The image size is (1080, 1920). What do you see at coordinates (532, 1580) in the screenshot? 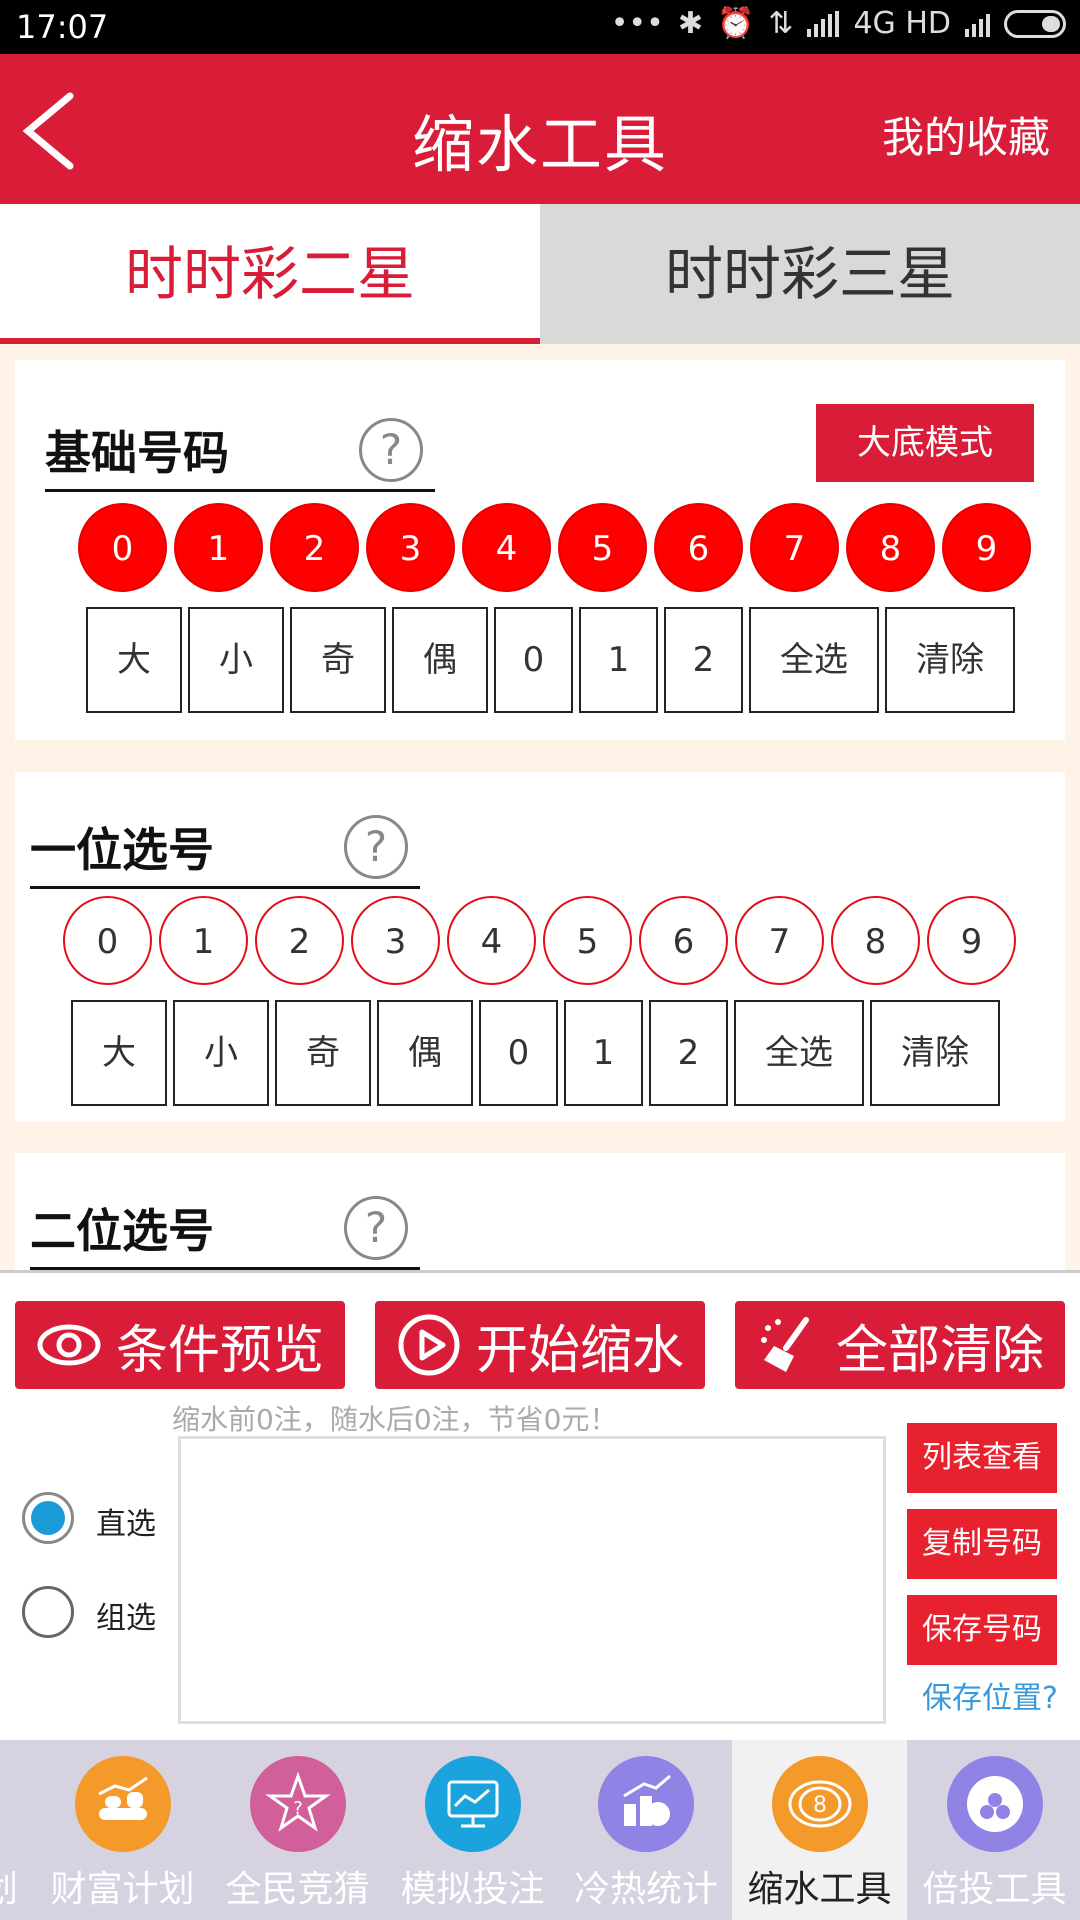
I see `result-numbers-textarea` at bounding box center [532, 1580].